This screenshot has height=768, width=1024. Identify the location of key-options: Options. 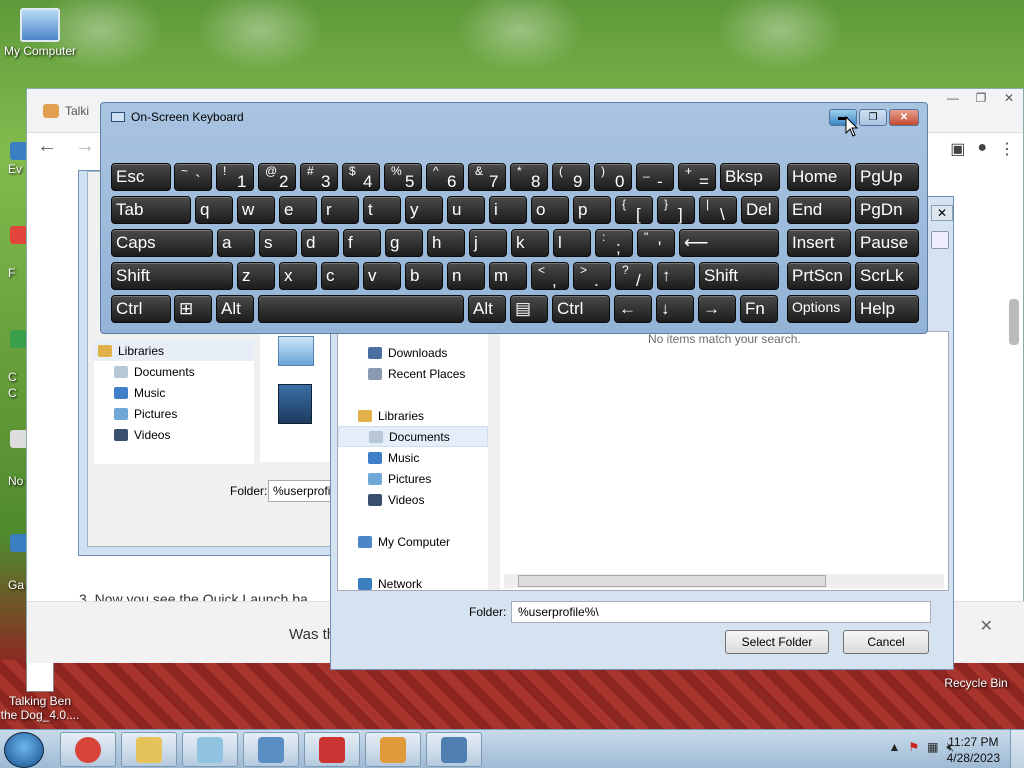
(819, 309).